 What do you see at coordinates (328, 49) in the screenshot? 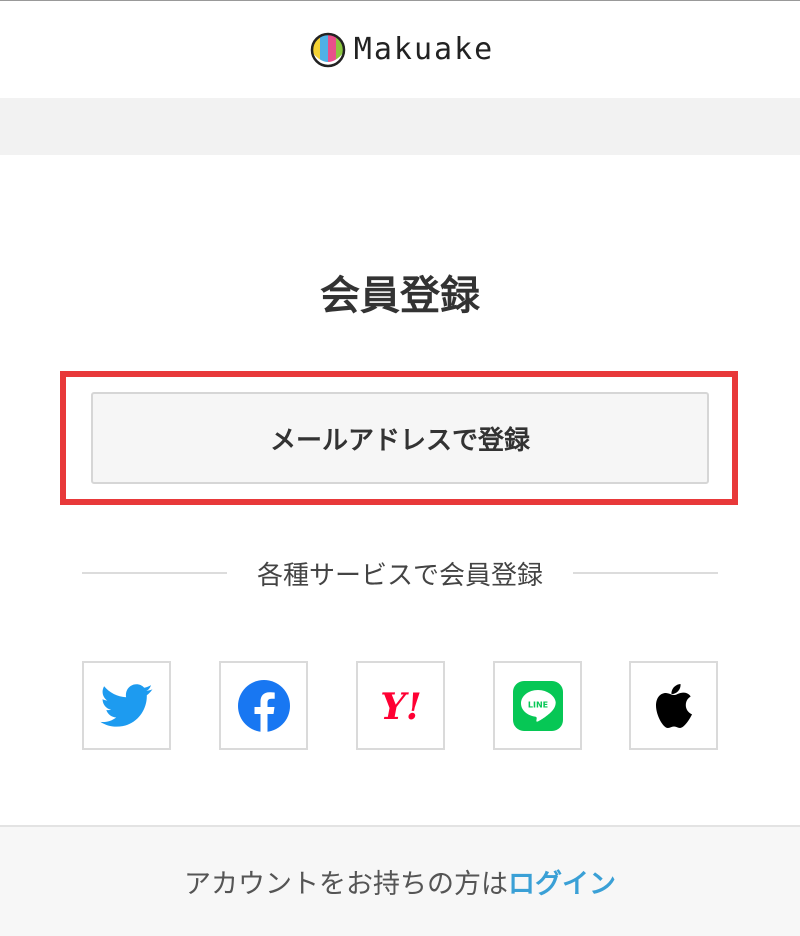
I see `makuake-logo-icon` at bounding box center [328, 49].